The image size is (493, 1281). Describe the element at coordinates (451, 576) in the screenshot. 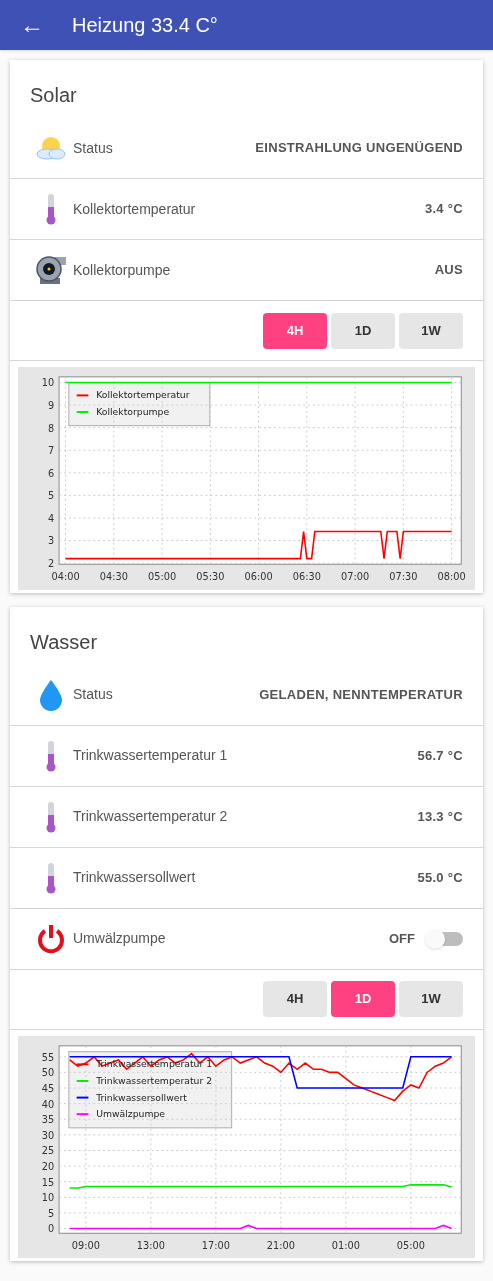

I see `x-tick-label: 08:00` at that location.